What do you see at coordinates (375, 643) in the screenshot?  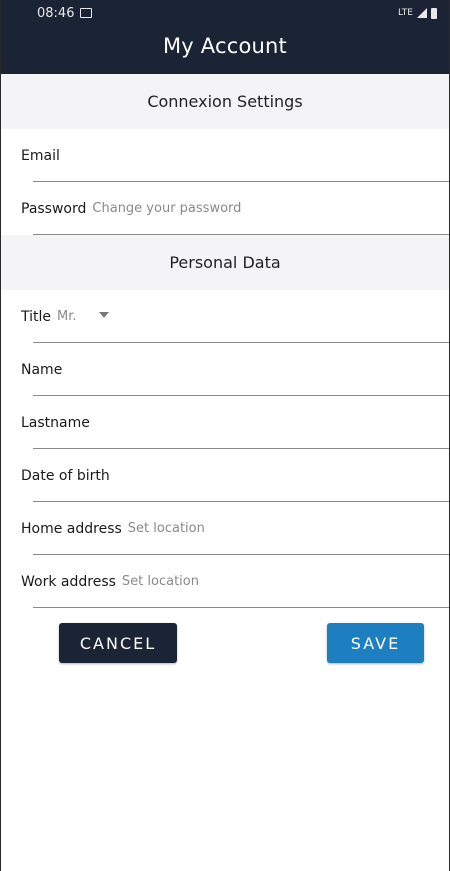 I see `save-button: SAVE` at bounding box center [375, 643].